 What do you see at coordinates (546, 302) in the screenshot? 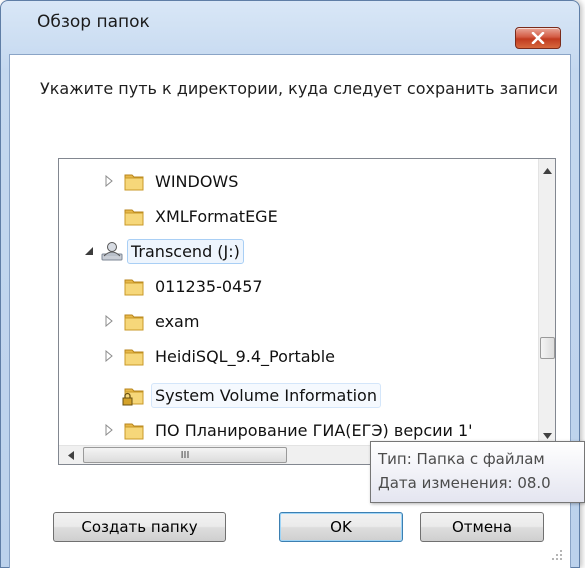
I see `vertical-scrollbar` at bounding box center [546, 302].